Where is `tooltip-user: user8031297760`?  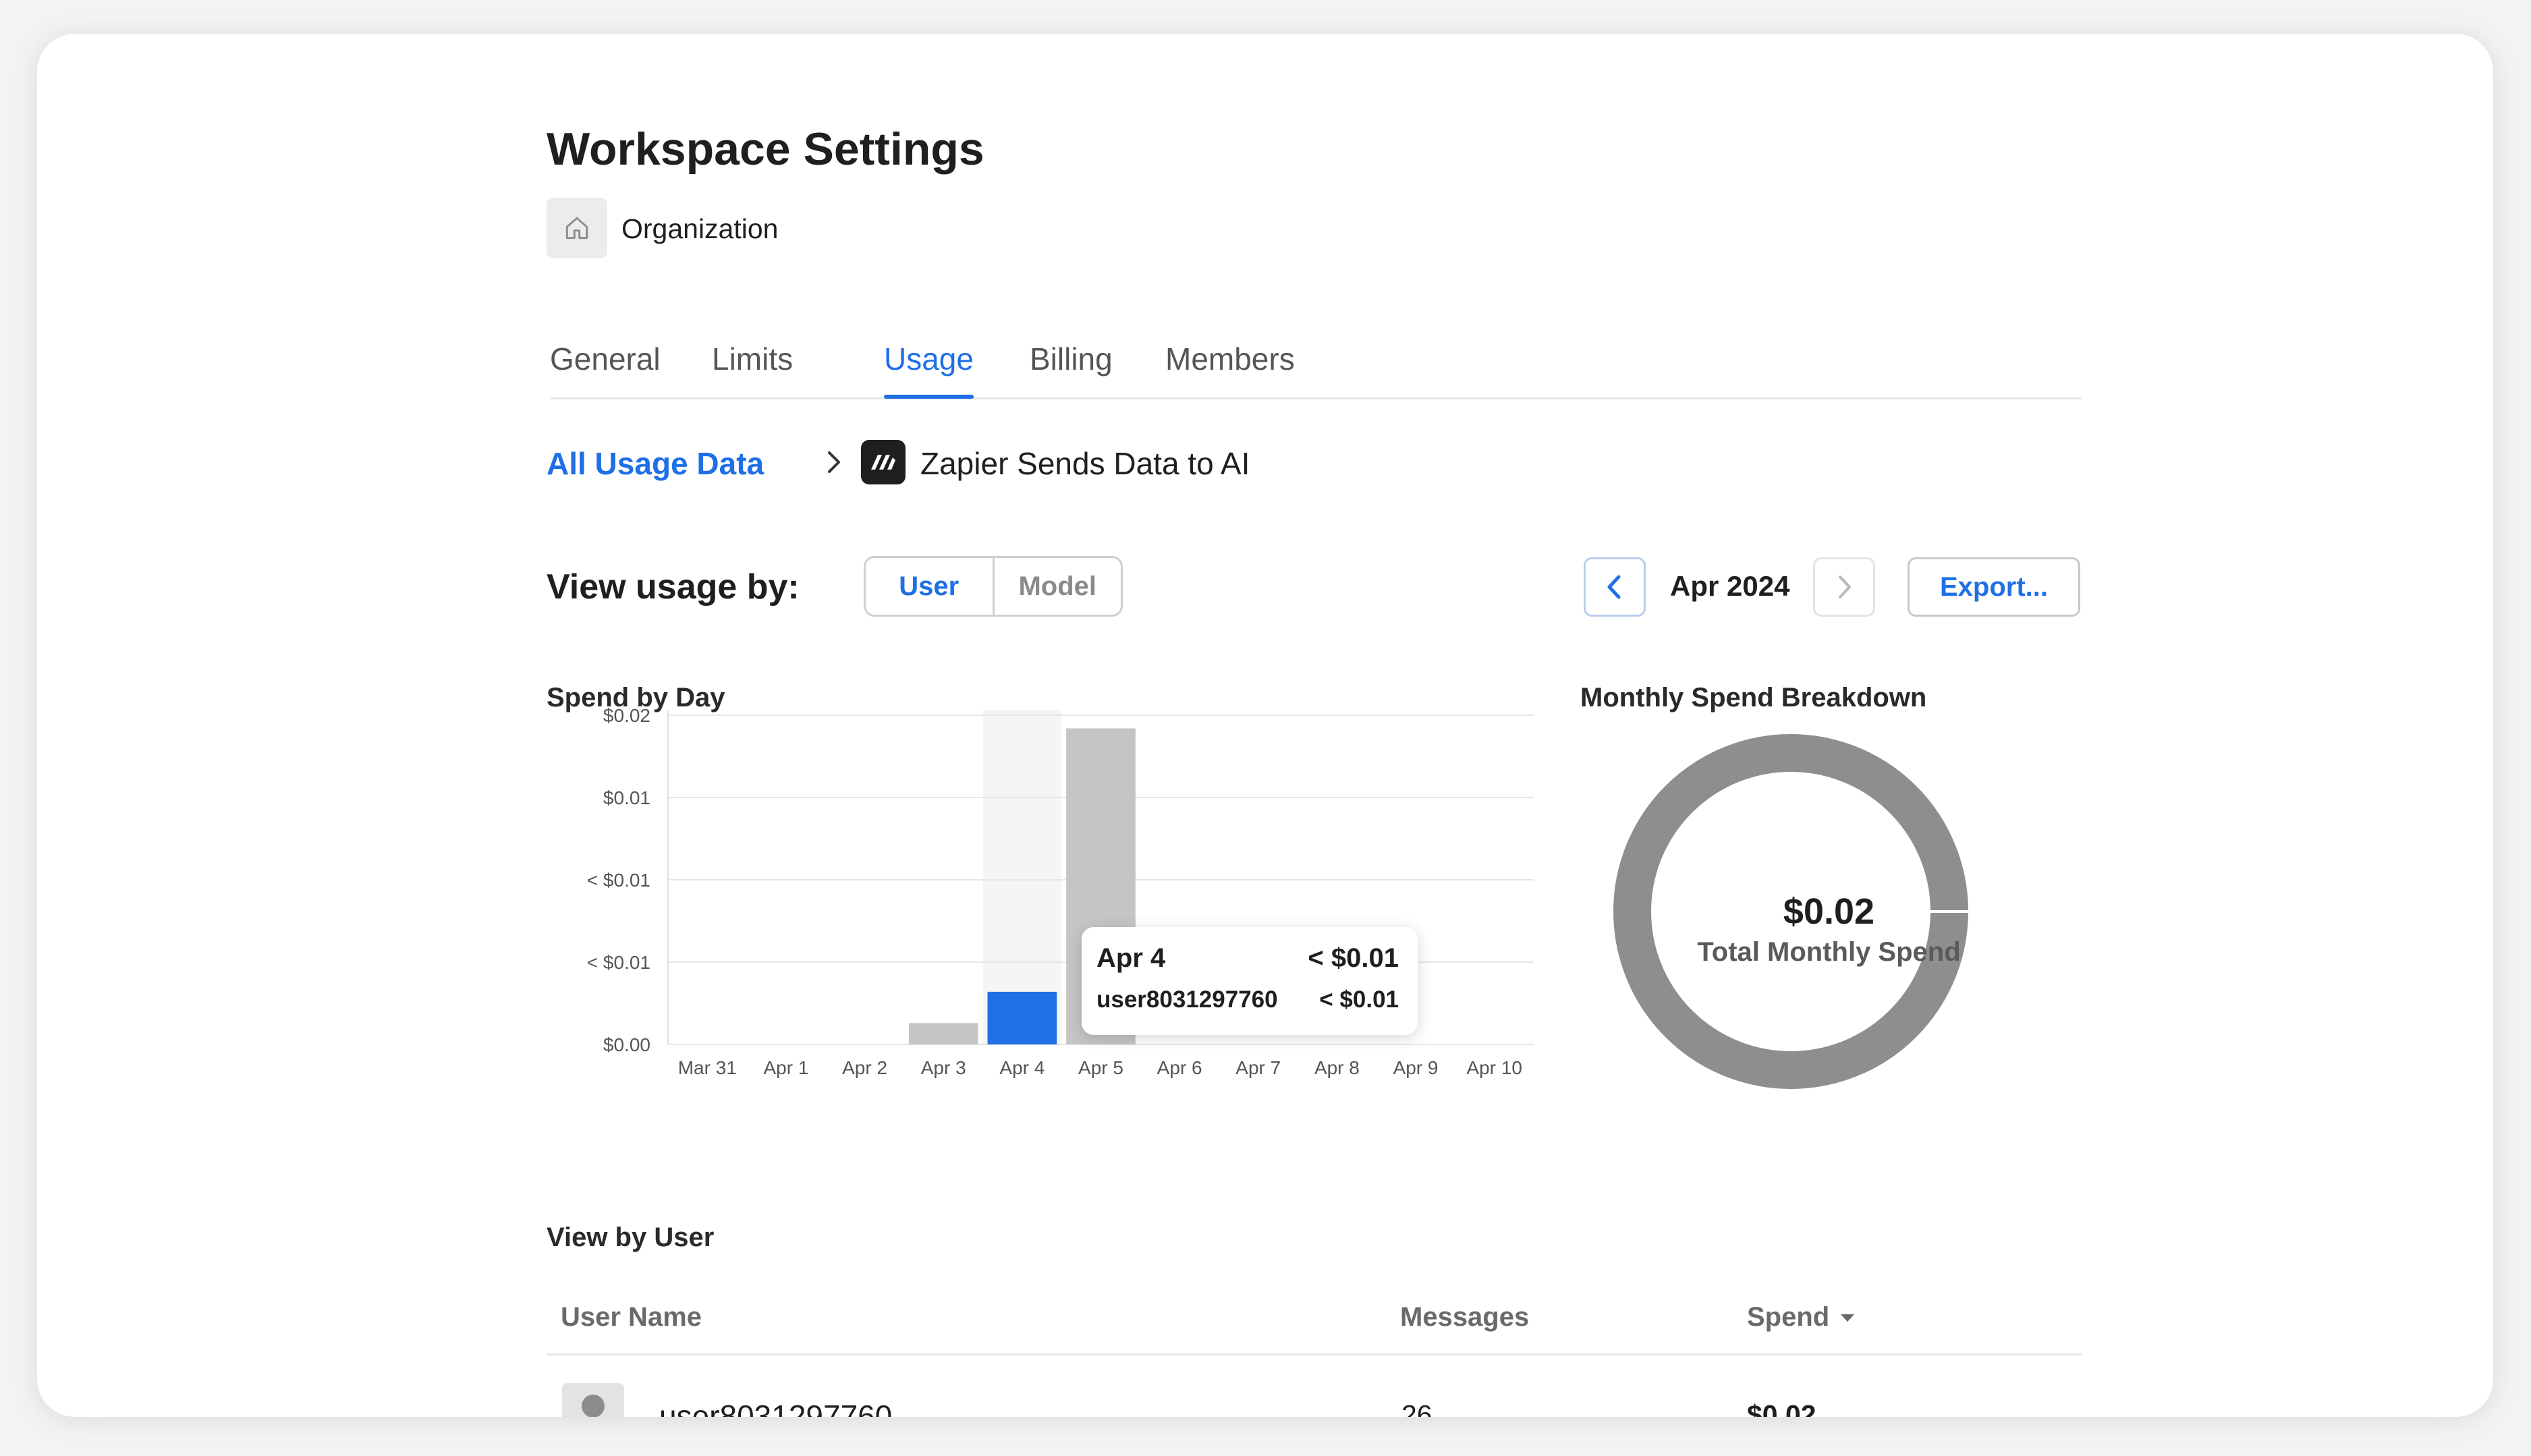
tooltip-user: user8031297760 is located at coordinates (1187, 999).